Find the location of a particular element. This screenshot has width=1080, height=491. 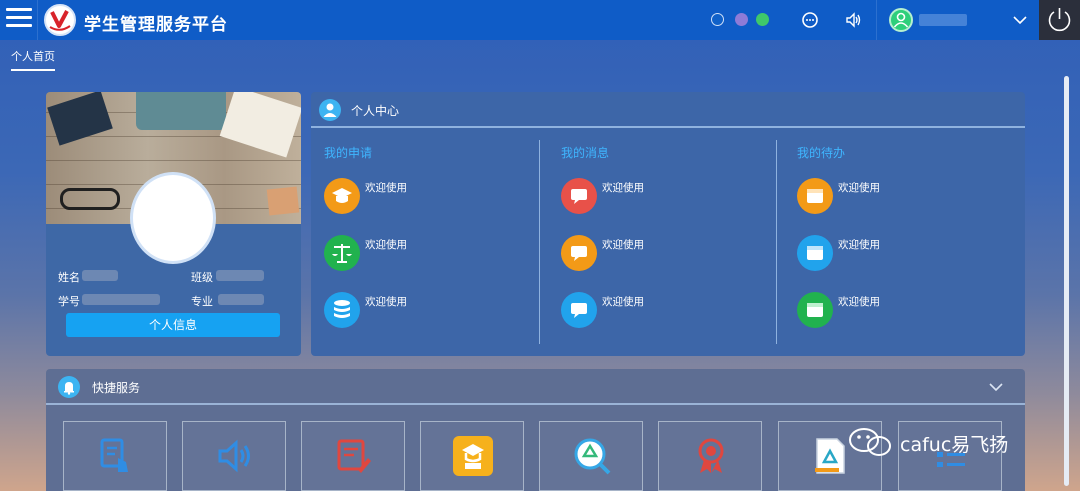

top-bar: 学生管理服务平台 is located at coordinates (540, 20).